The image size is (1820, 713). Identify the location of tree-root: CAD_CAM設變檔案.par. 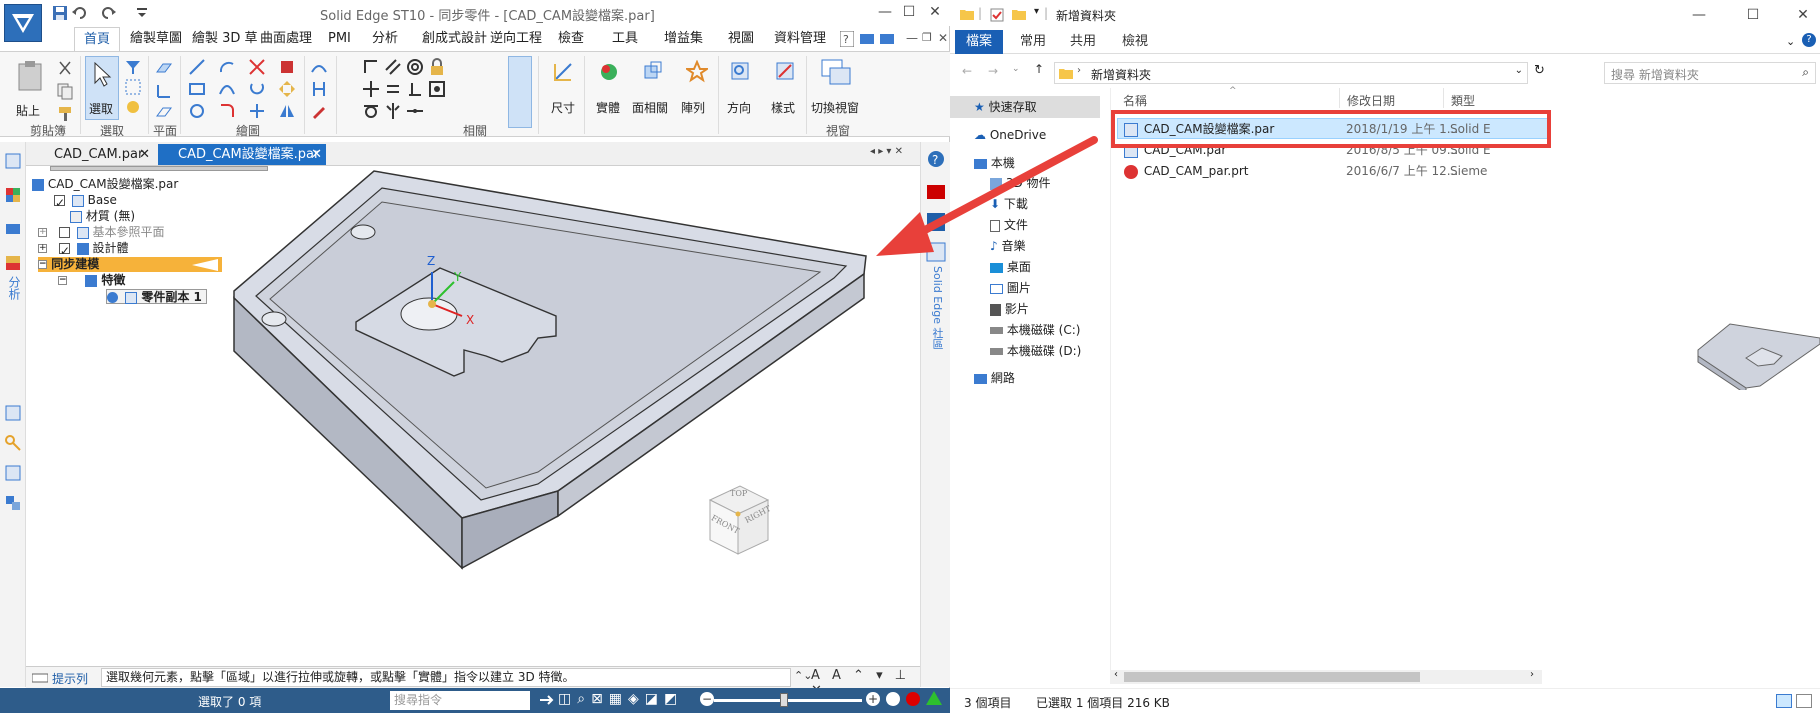
(105, 184).